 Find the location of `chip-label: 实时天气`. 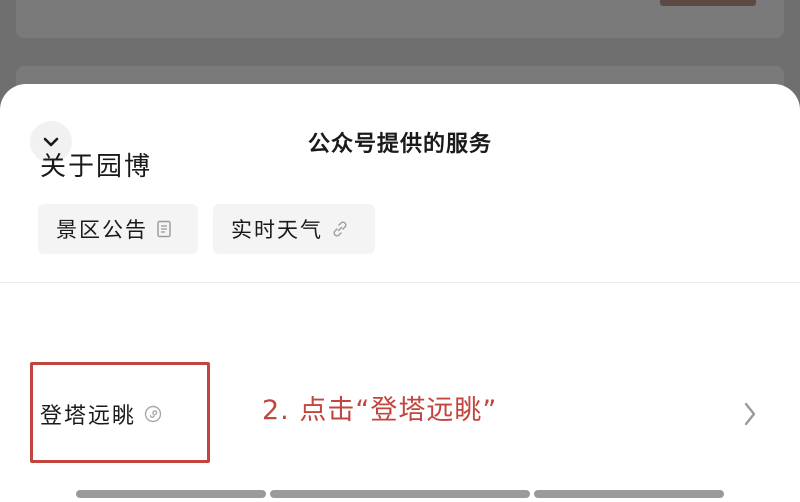

chip-label: 实时天气 is located at coordinates (277, 230).